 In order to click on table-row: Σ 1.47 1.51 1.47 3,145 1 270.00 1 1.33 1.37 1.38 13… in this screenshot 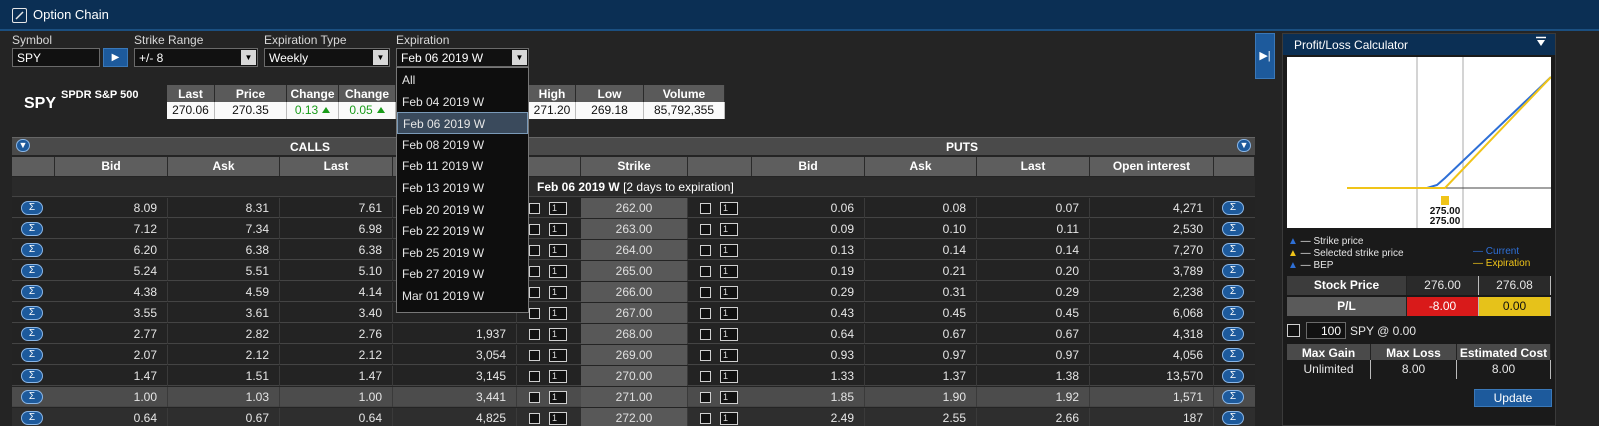, I will do `click(633, 376)`.